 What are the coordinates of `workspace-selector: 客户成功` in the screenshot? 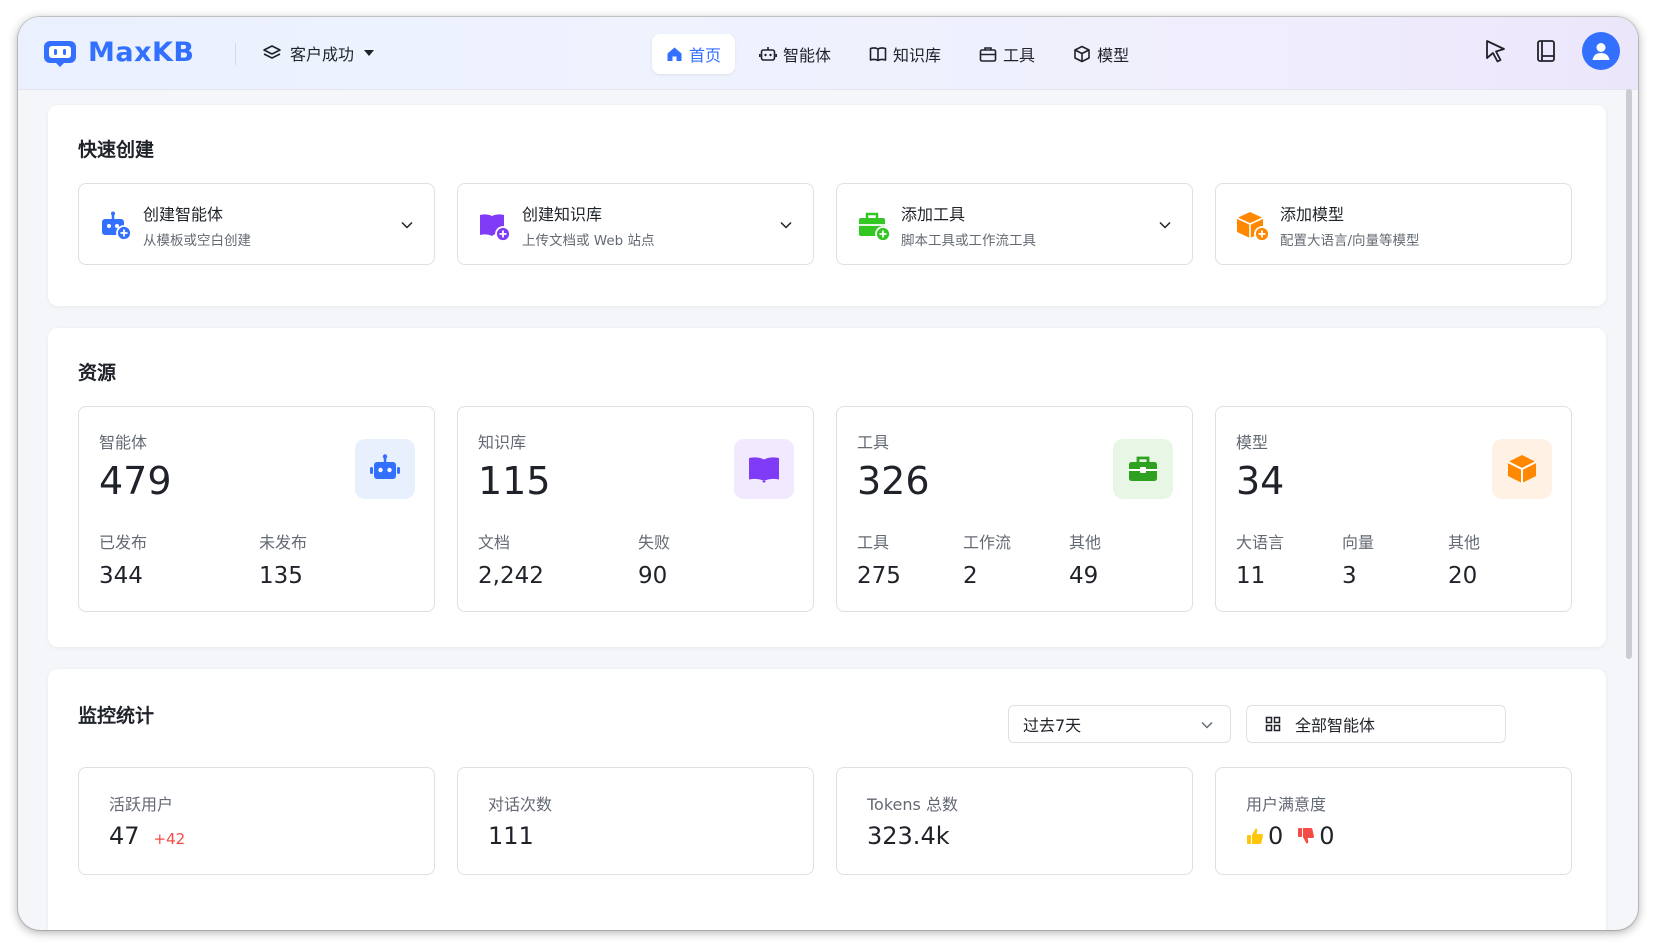 It's located at (318, 53).